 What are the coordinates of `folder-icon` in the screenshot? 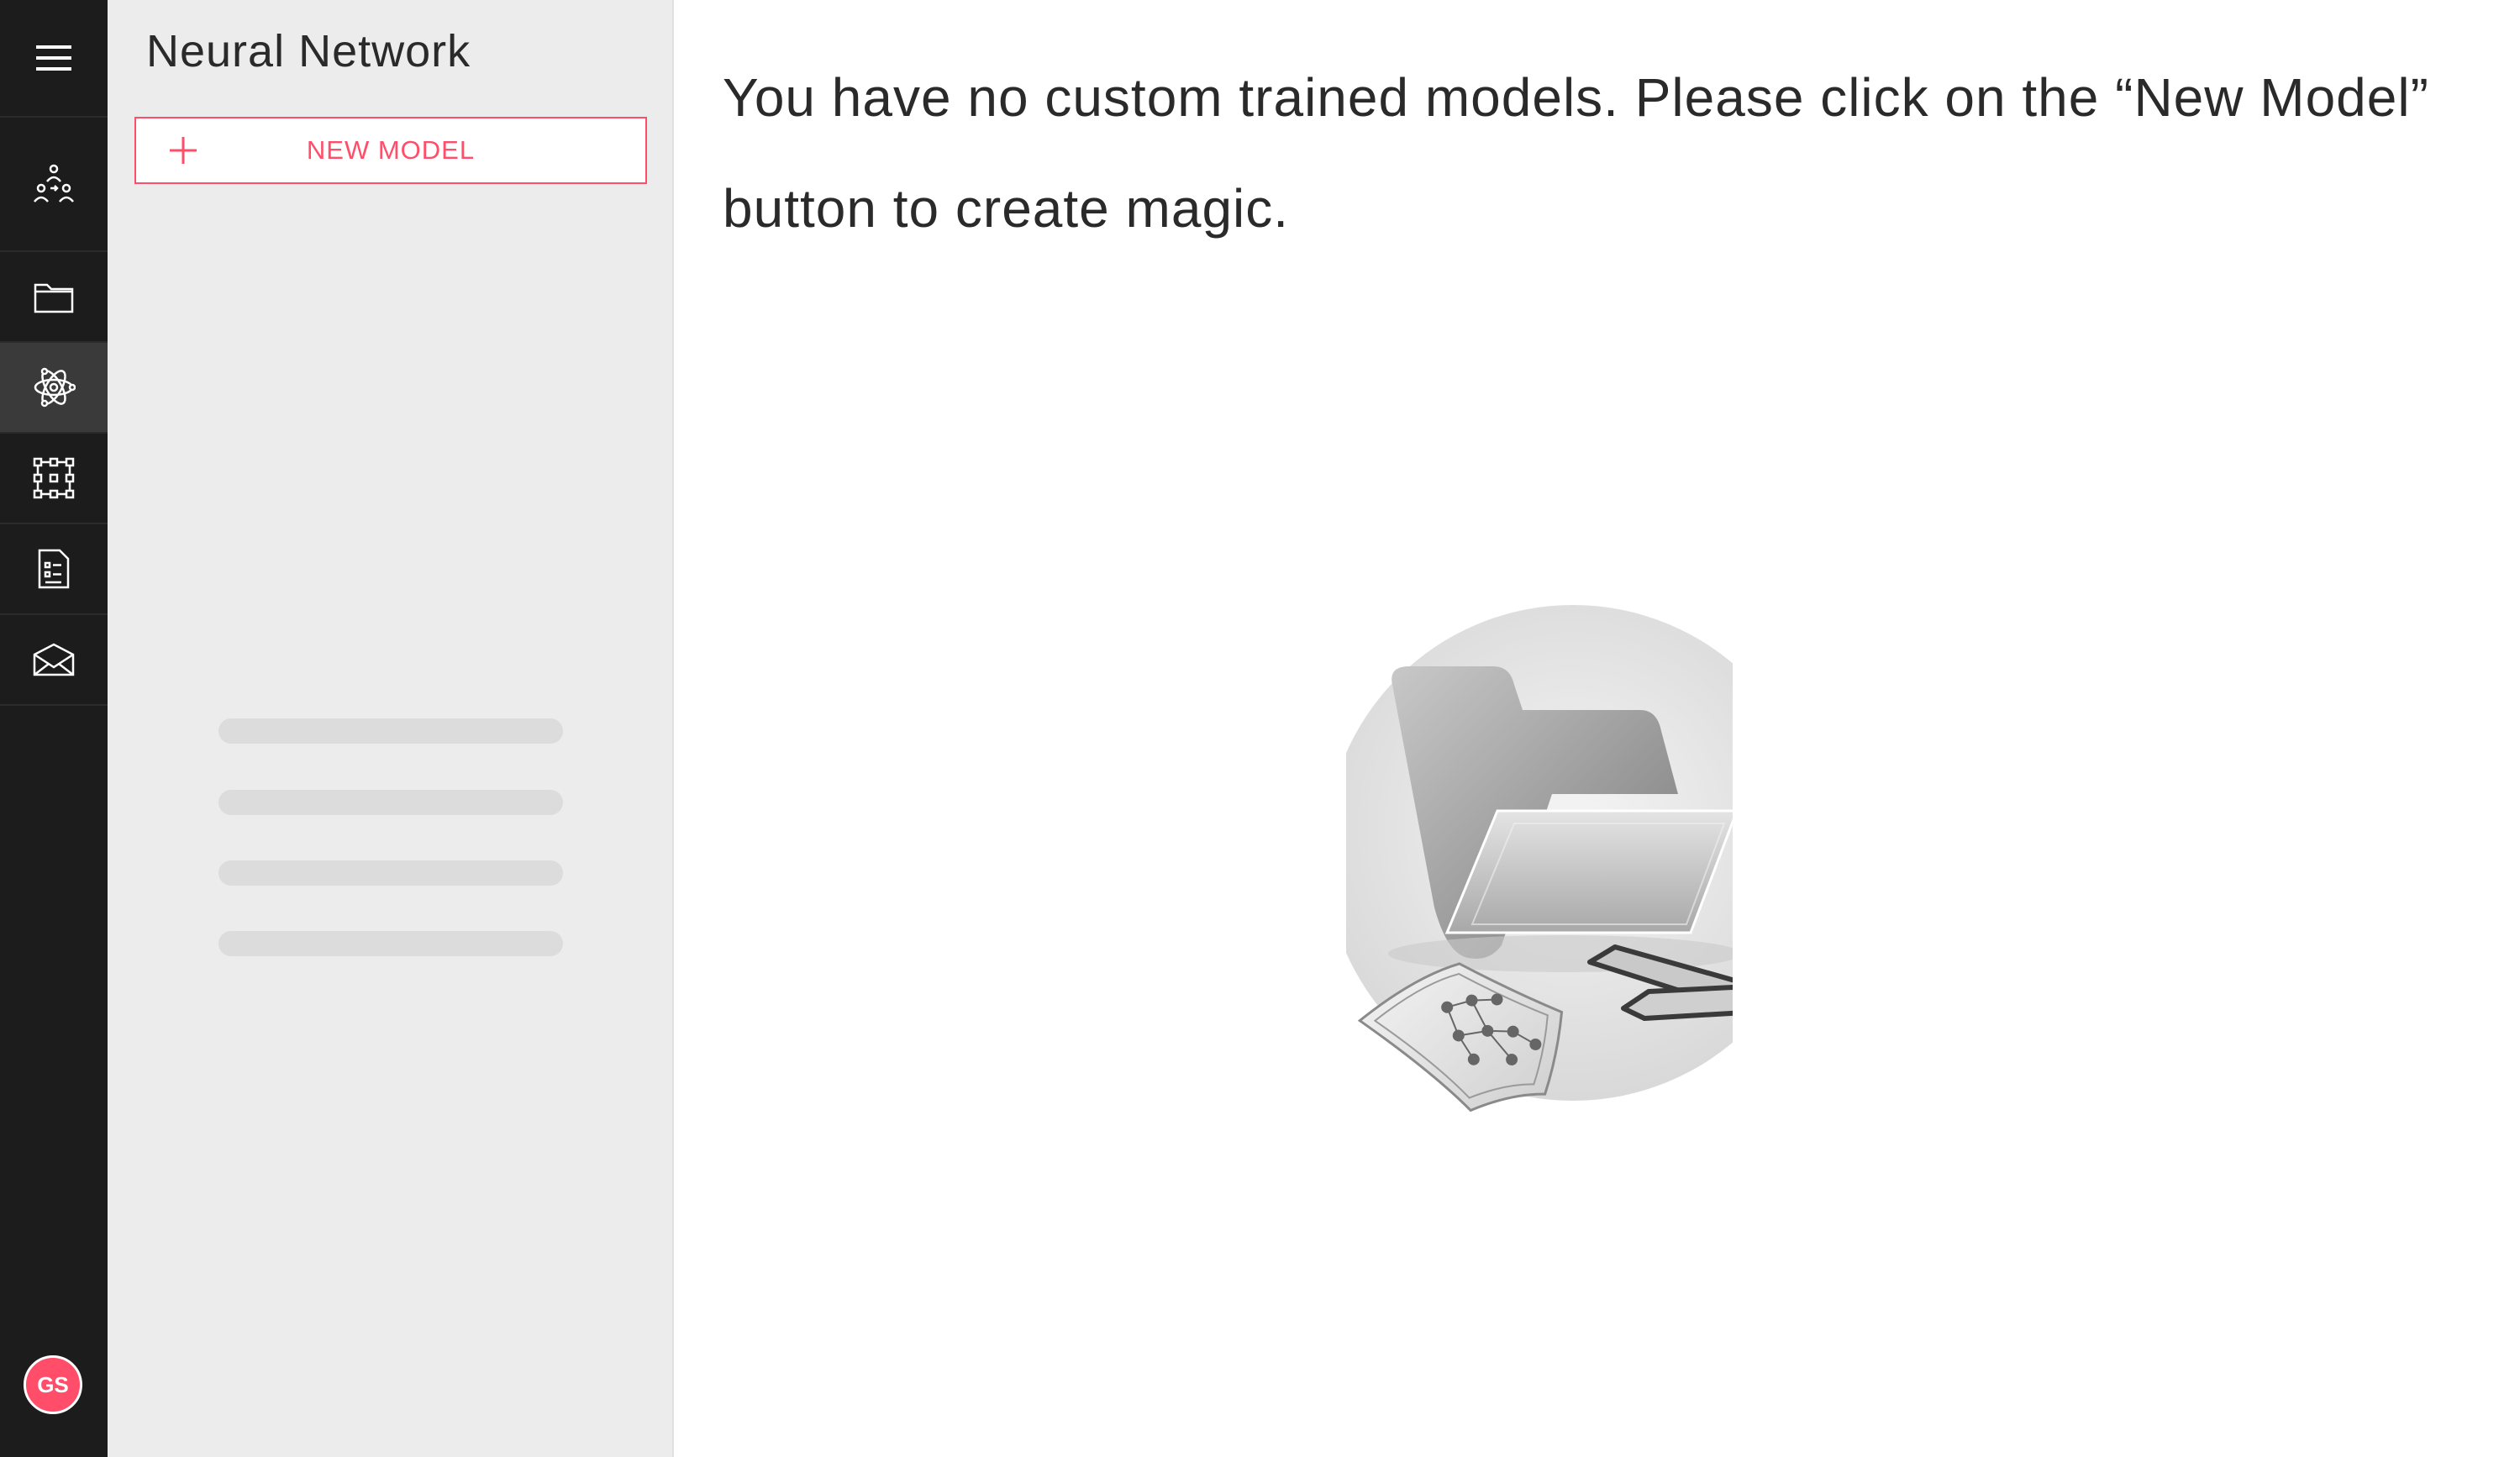 It's located at (54, 298).